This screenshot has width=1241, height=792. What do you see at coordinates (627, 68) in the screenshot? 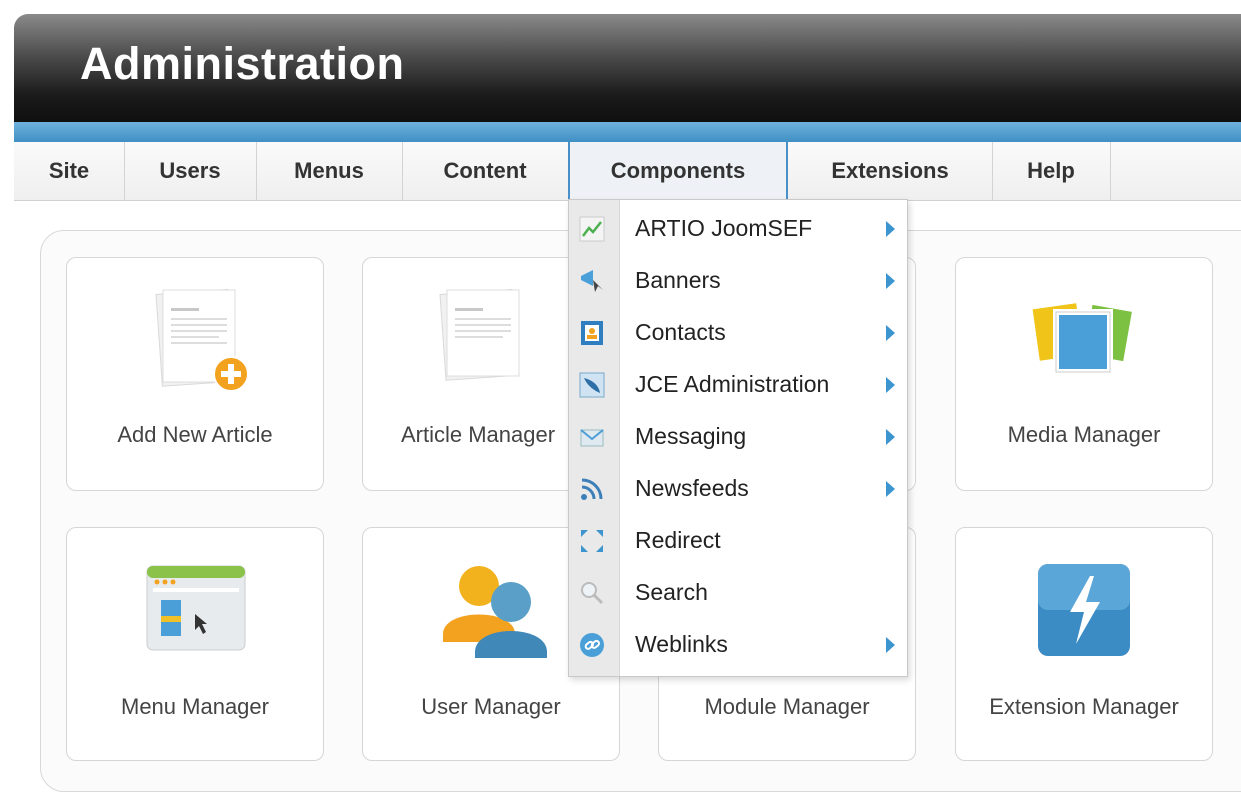
I see `header-bar: Administration` at bounding box center [627, 68].